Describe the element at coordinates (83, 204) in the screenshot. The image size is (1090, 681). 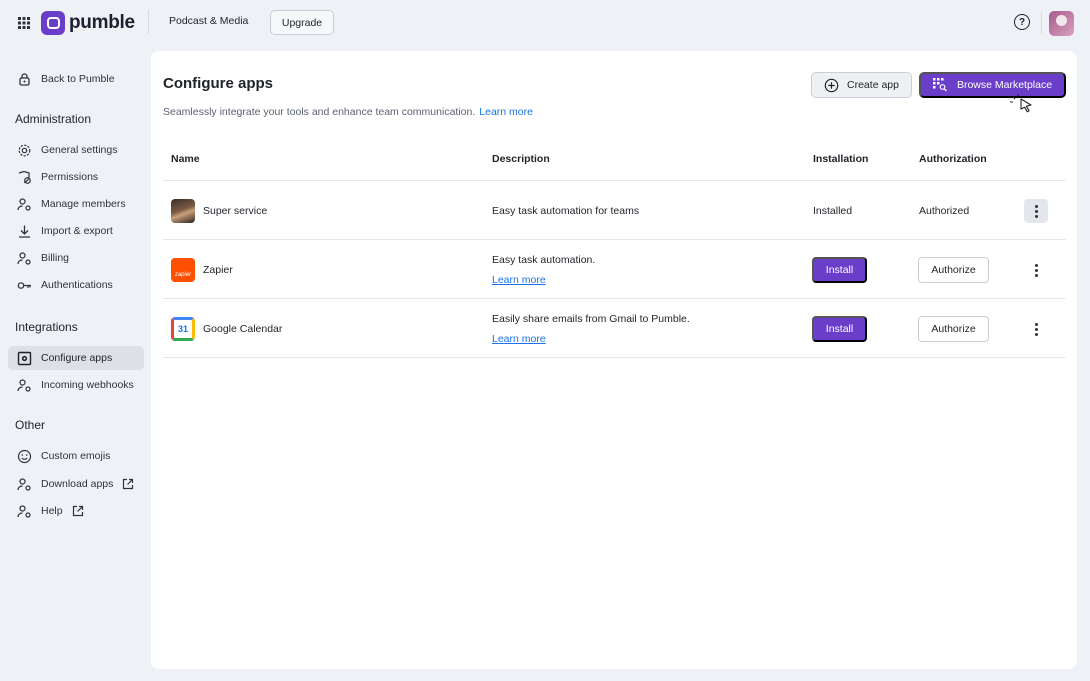
I see `sidebar-item-label: Manage members` at that location.